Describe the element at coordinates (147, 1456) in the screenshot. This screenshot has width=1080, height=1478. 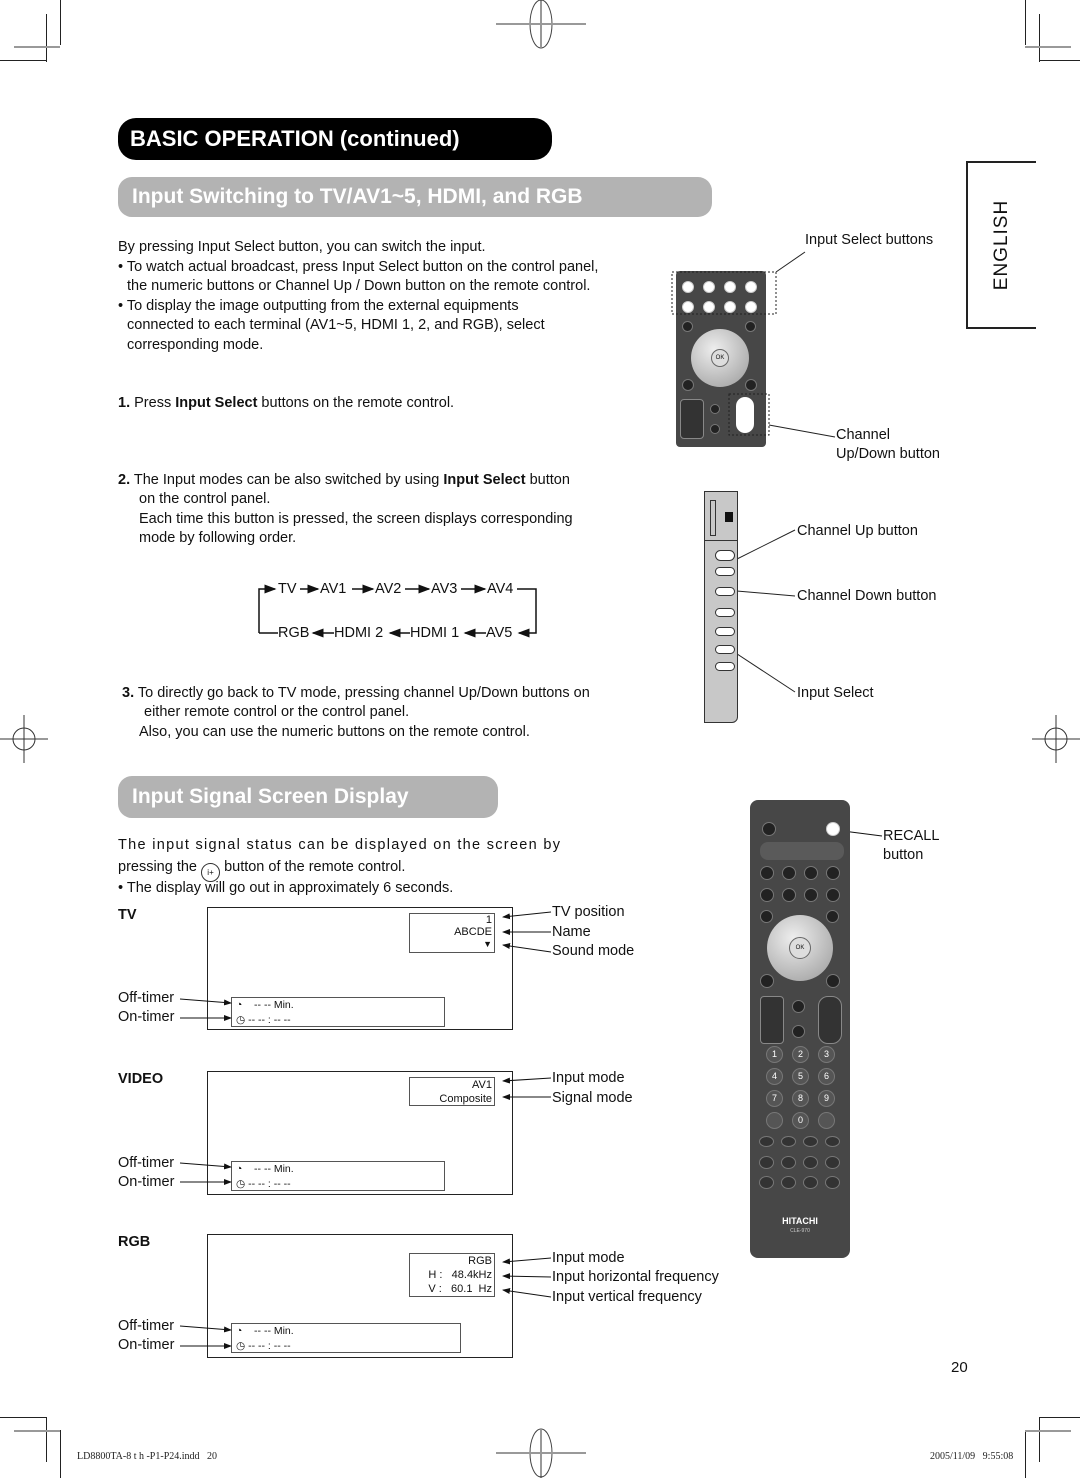
I see `footer-file: LD8800TA-8 t h -P1-P24.indd 20` at that location.